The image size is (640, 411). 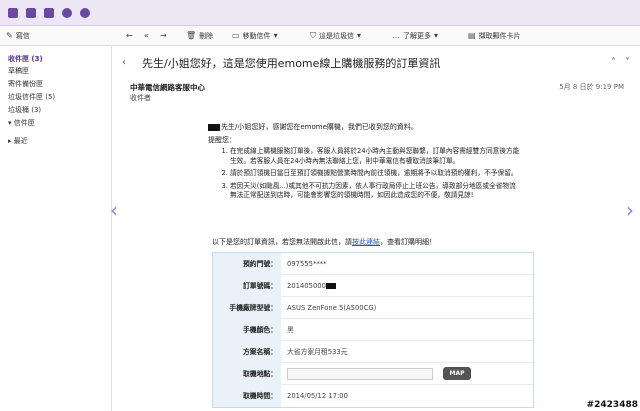 What do you see at coordinates (307, 264) in the screenshot?
I see `row-value: 097555****` at bounding box center [307, 264].